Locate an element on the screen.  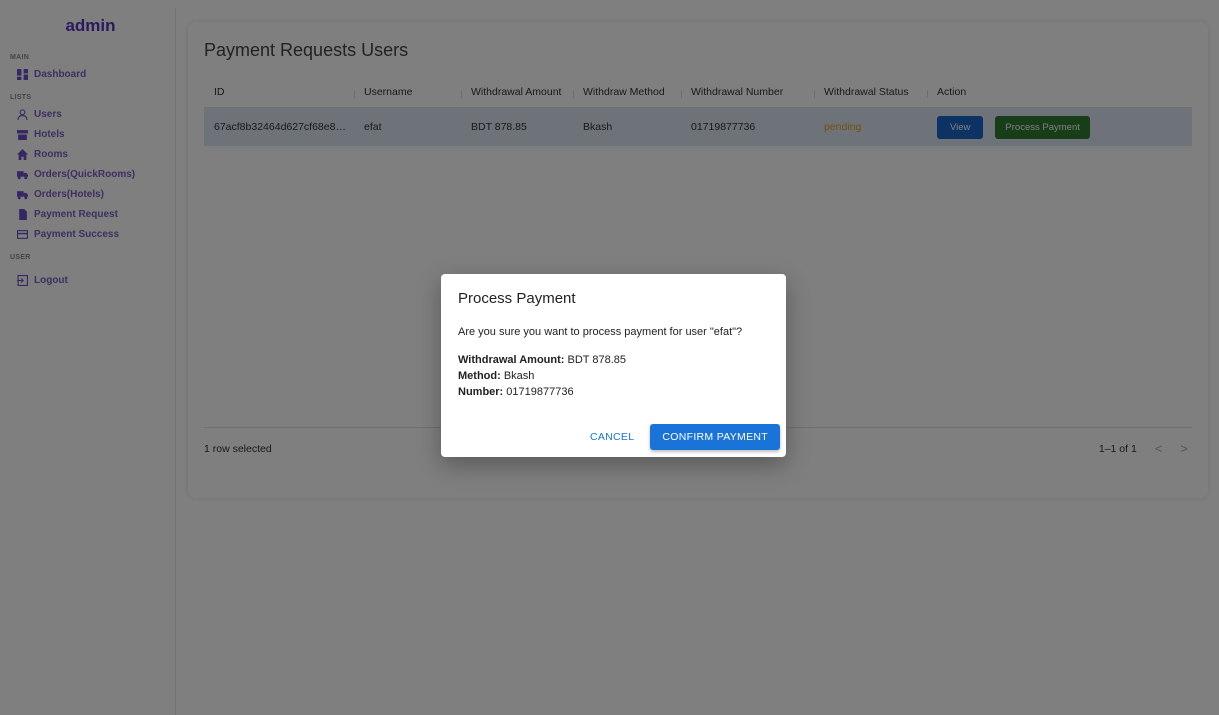
dialog-title: Process Payment is located at coordinates (517, 298).